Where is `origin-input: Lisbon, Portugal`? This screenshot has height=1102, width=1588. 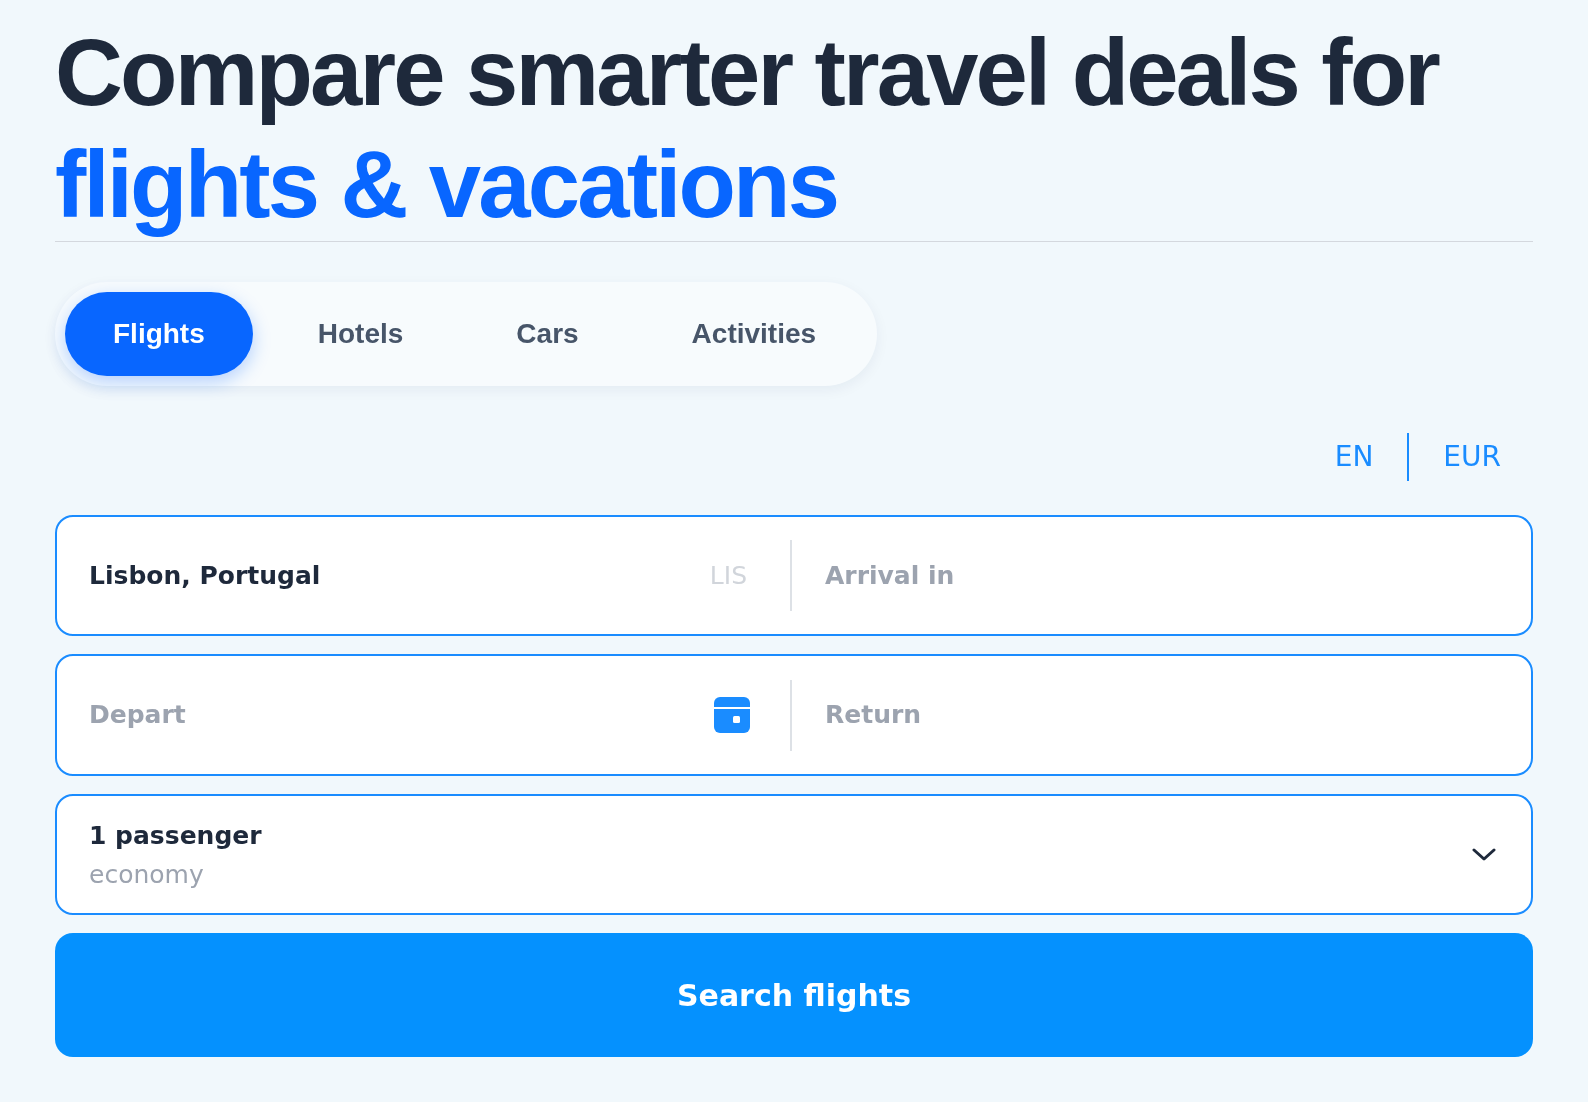
origin-input: Lisbon, Portugal is located at coordinates (391, 575).